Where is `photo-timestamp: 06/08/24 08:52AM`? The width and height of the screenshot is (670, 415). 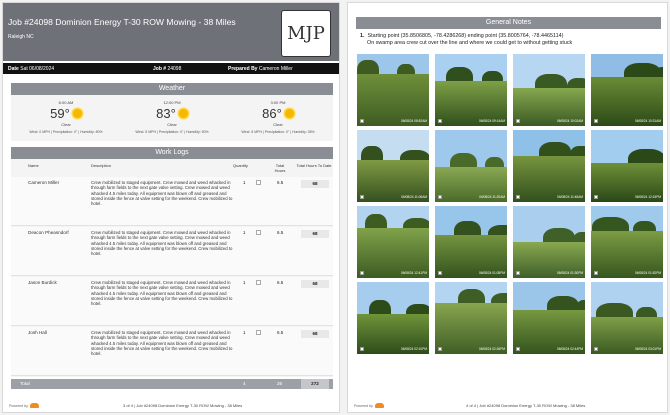
photo-timestamp: 06/08/24 08:52AM is located at coordinates (413, 121).